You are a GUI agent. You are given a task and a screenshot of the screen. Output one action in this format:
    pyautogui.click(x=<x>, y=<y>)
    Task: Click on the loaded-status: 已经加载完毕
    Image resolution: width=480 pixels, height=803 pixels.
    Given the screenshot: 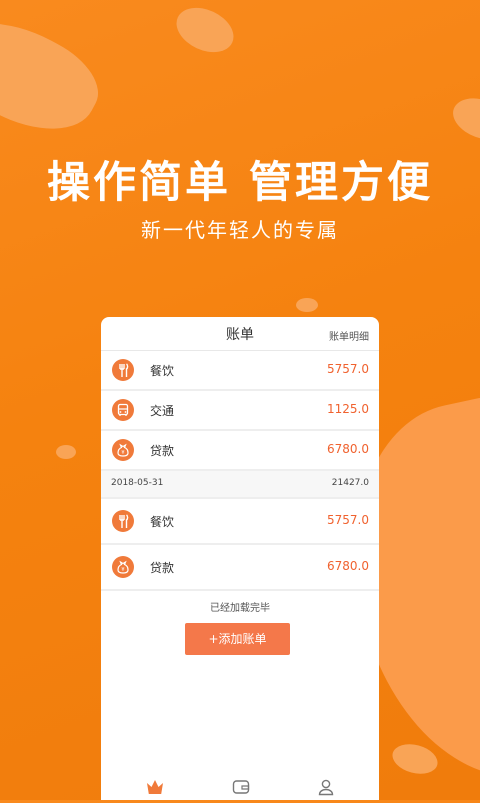 What is the action you would take?
    pyautogui.click(x=240, y=608)
    